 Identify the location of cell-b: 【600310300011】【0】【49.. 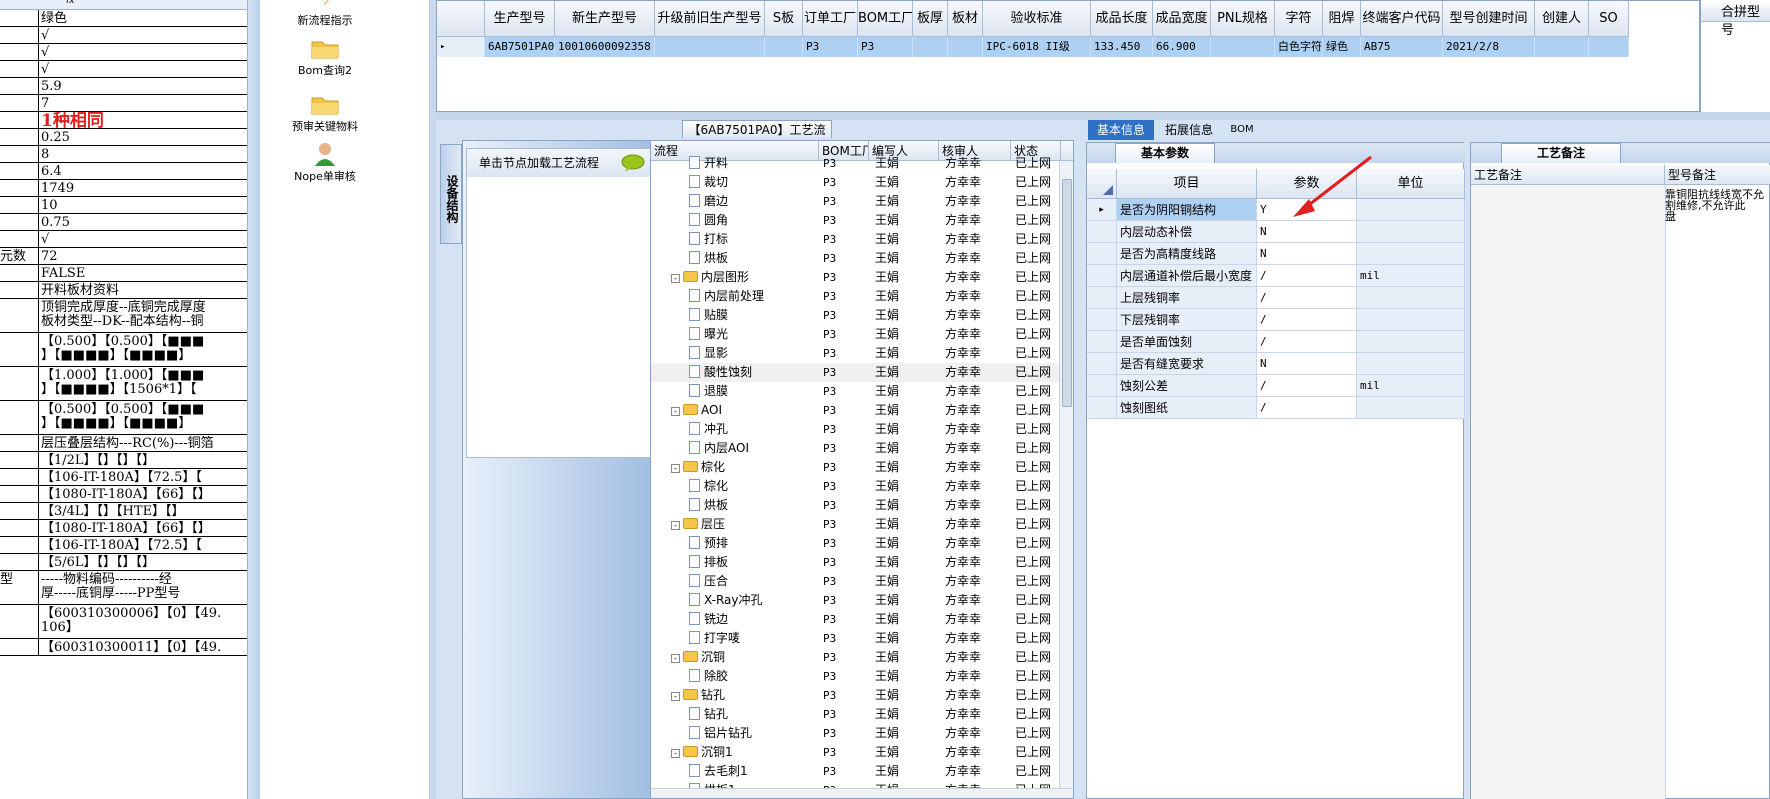
(144, 647).